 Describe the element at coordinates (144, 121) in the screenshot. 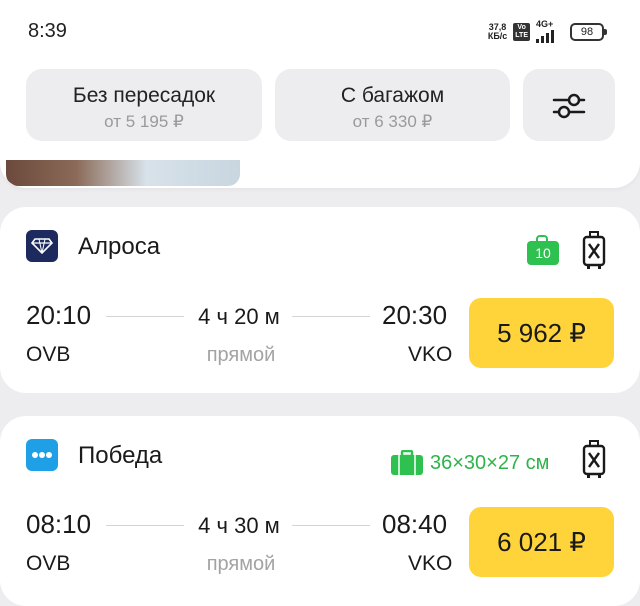

I see `filter-nonstop-price: от 5 195 ₽` at that location.